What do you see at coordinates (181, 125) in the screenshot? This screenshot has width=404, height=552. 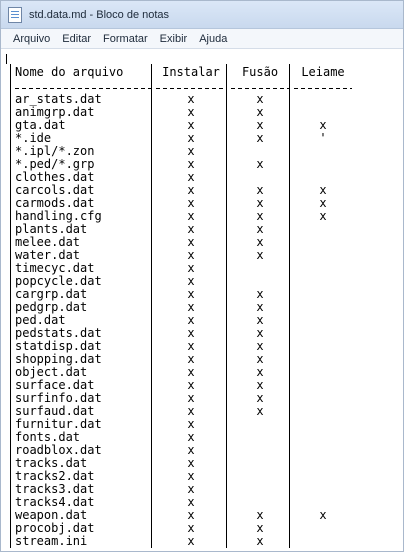 I see `table-row: gta.dat x x x` at bounding box center [181, 125].